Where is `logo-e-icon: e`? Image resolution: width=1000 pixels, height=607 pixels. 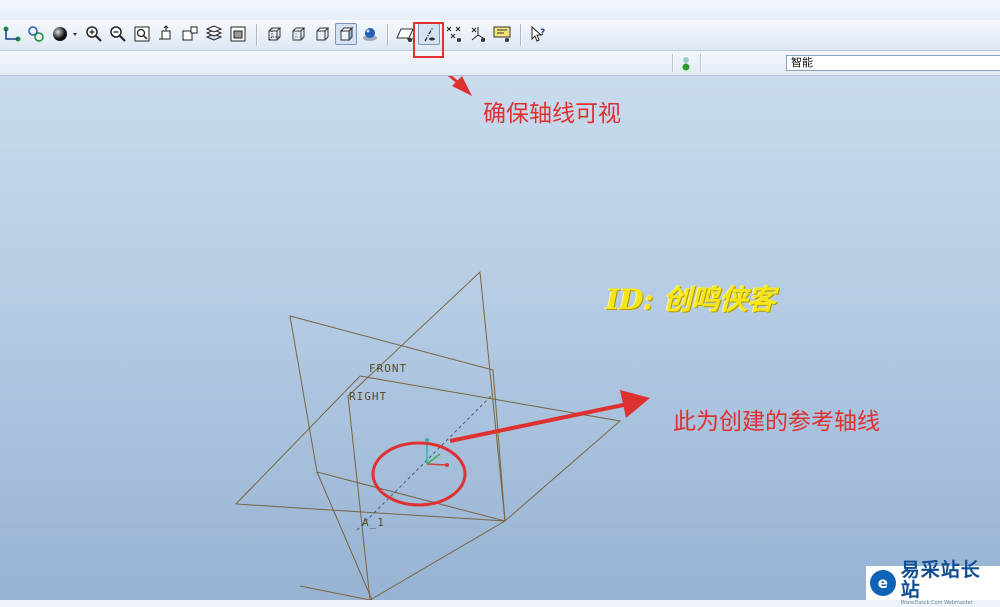
logo-e-icon: e is located at coordinates (883, 583).